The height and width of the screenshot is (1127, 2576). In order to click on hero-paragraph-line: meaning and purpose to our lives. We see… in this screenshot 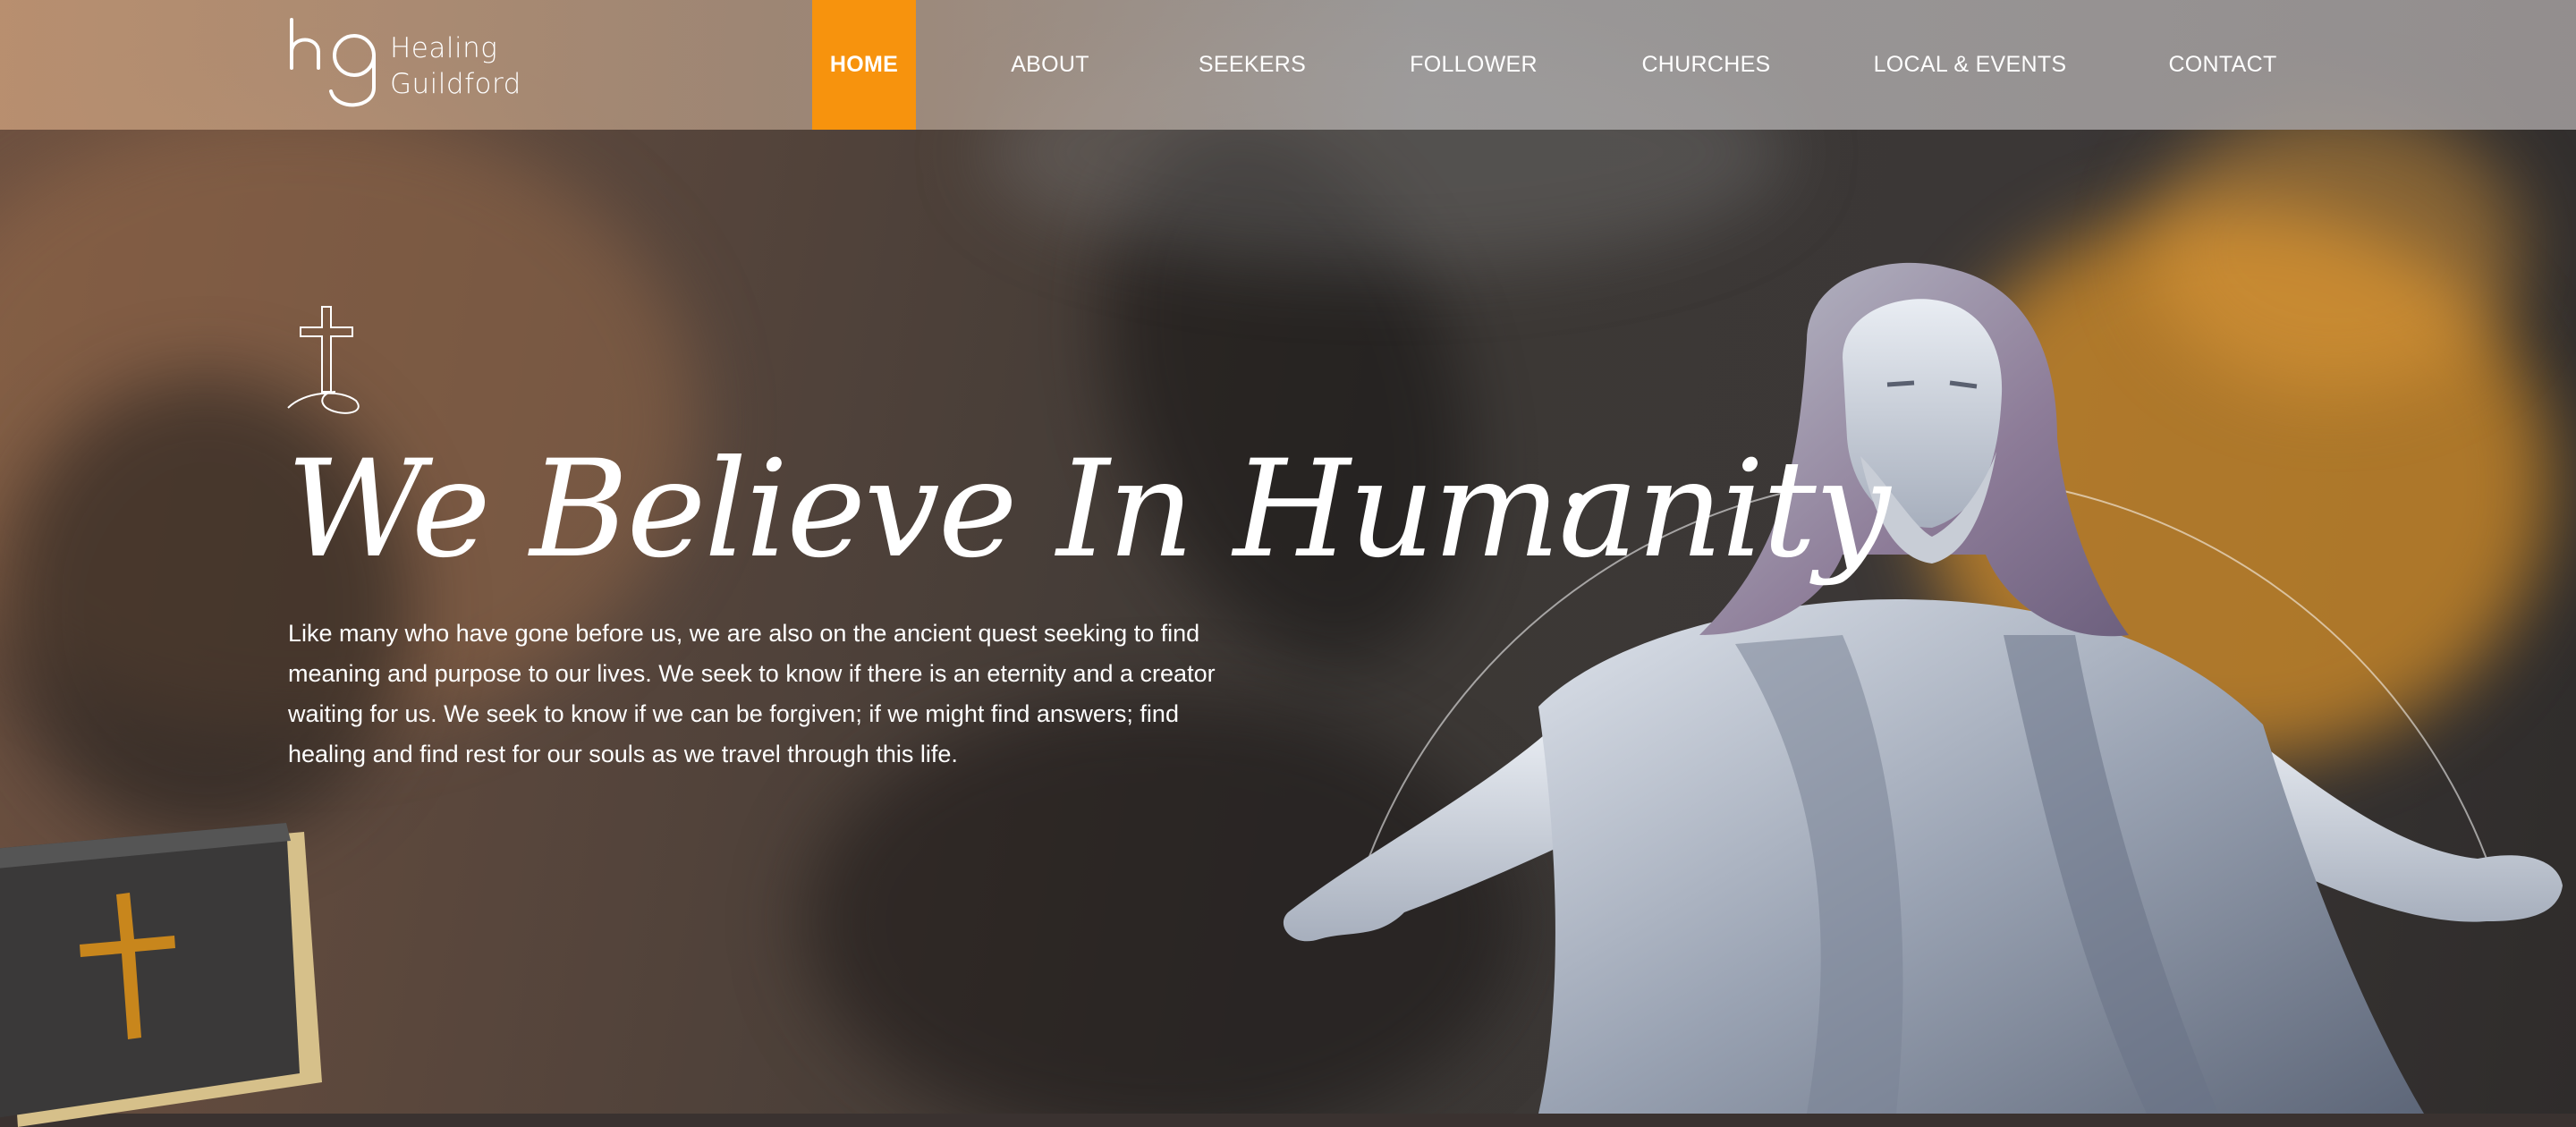, I will do `click(752, 673)`.